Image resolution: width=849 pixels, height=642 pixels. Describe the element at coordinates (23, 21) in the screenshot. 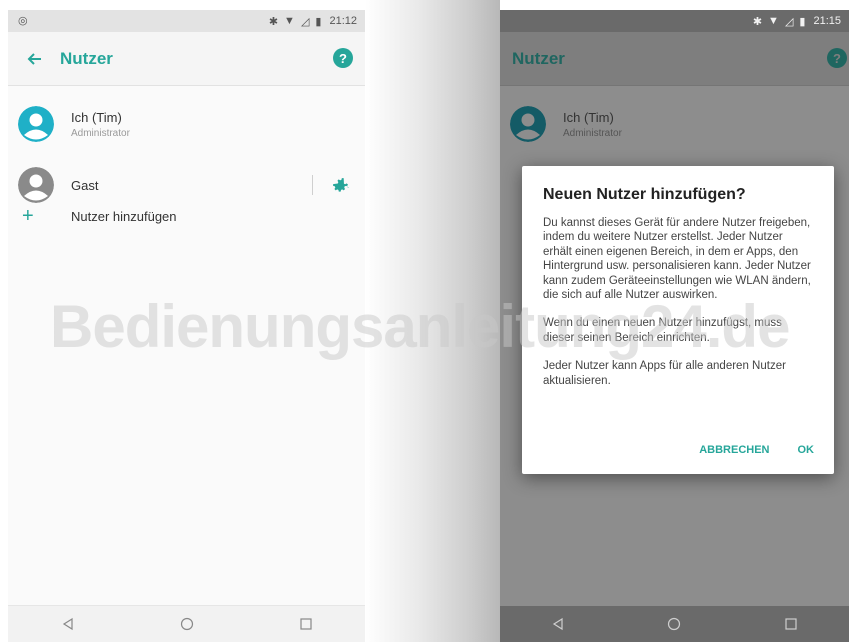

I see `notification-icon: ◎` at that location.